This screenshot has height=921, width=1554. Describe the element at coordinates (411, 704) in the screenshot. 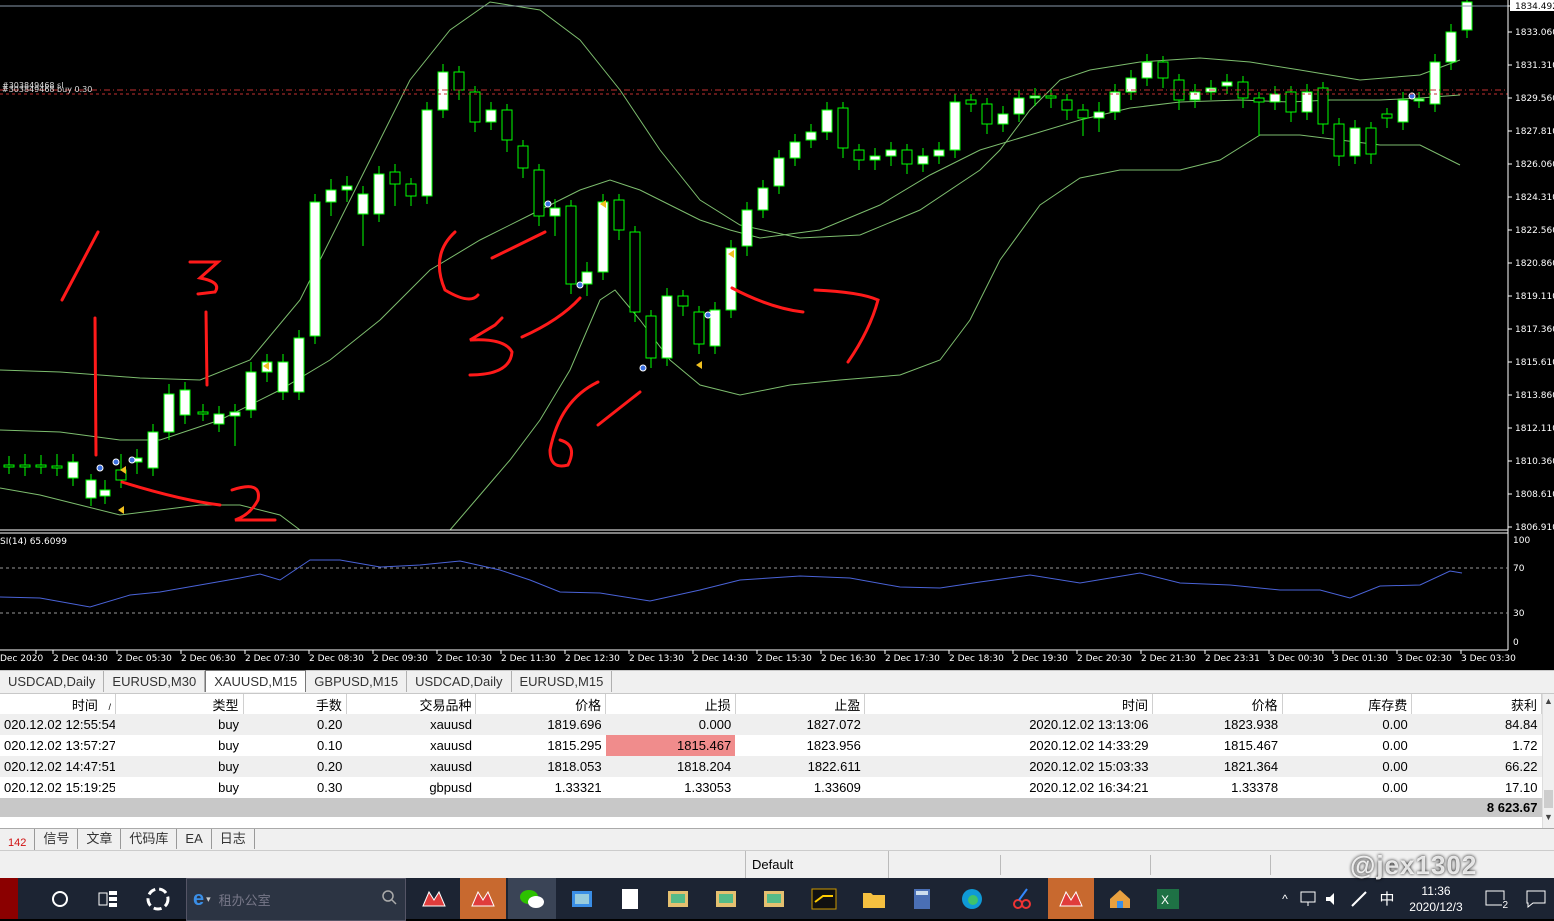

I see `column-header: 交易品种` at that location.